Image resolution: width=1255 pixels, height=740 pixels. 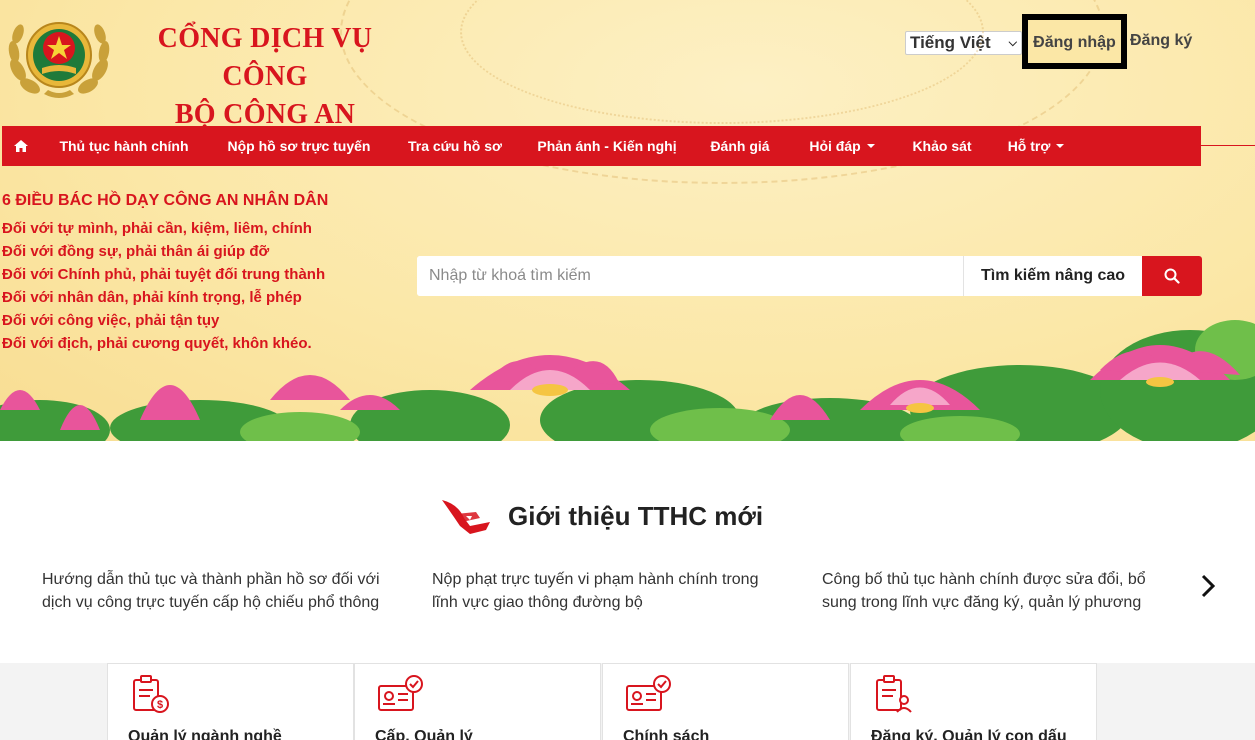 I want to click on news-line: lĩnh vực giao thông đường bộ, so click(x=537, y=602).